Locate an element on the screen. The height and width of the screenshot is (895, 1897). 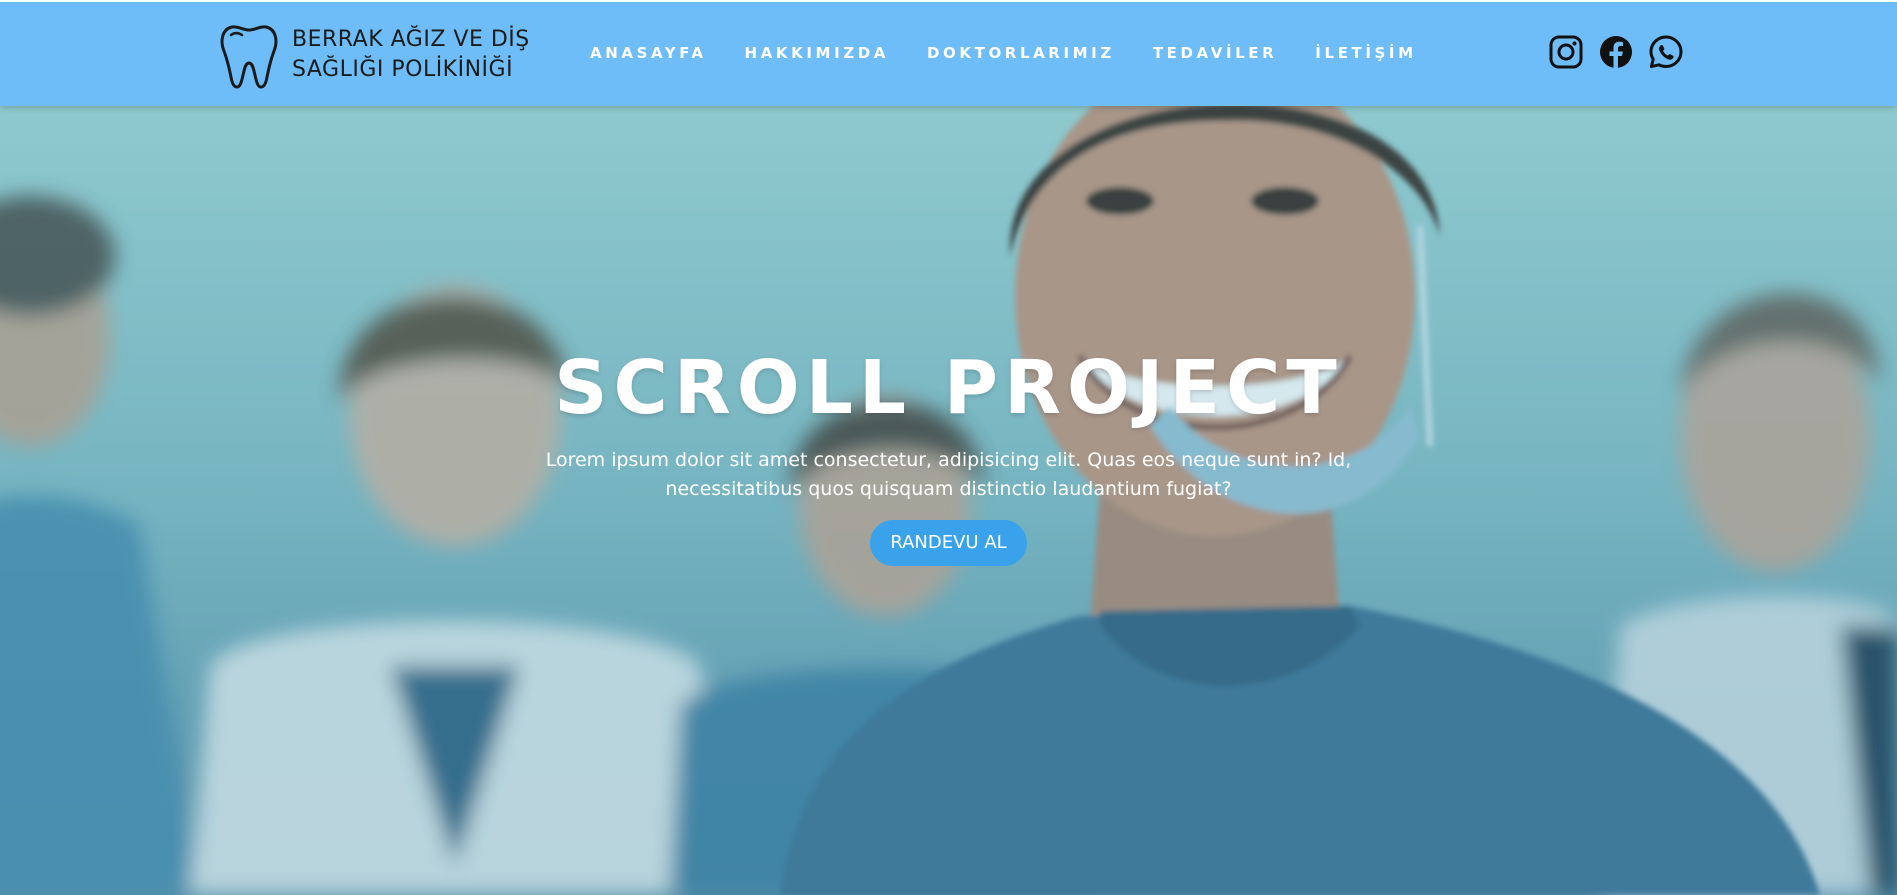
nav-link-doktorlarimiz: DOKTORLARIMIZ is located at coordinates (1021, 53).